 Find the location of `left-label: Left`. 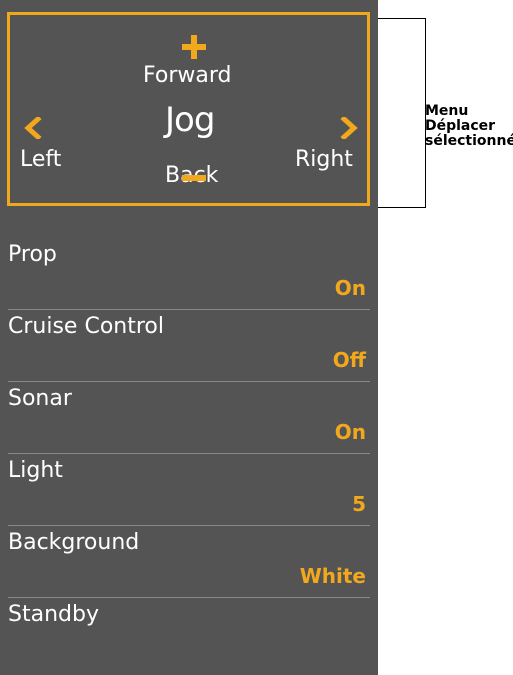

left-label: Left is located at coordinates (40, 159).